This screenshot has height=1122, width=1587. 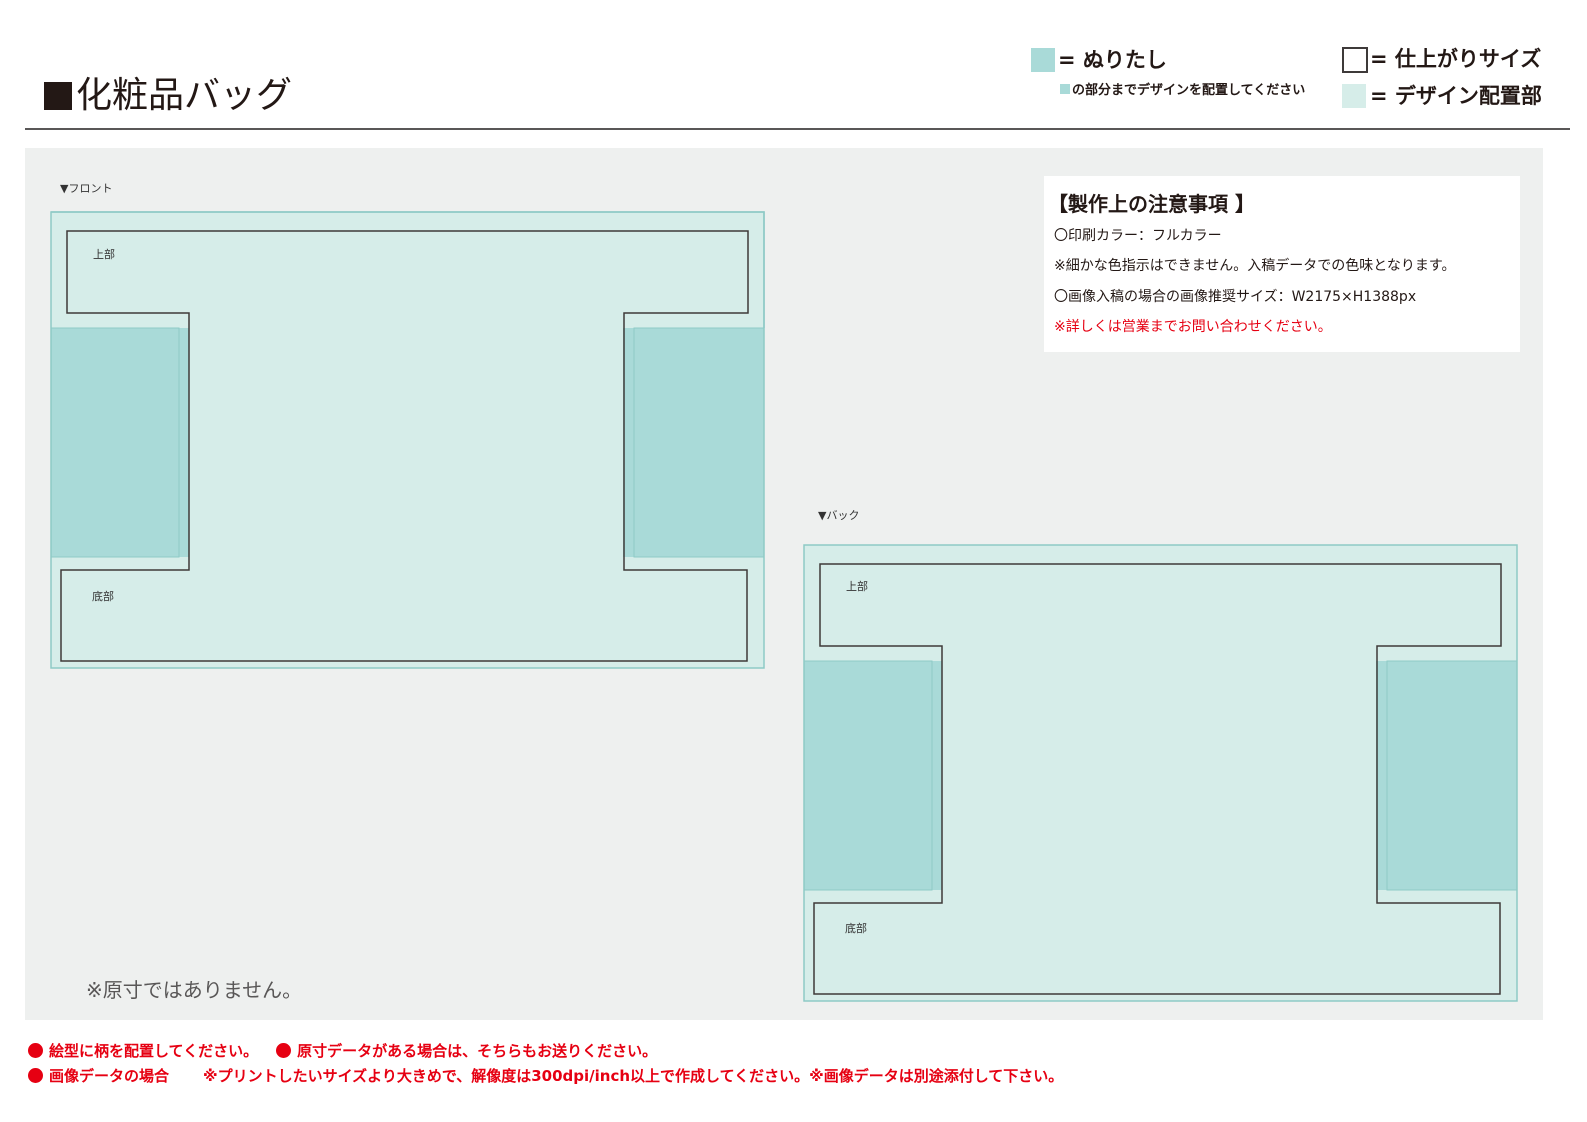 I want to click on front-panel-label: ▼フロント, so click(x=86, y=188).